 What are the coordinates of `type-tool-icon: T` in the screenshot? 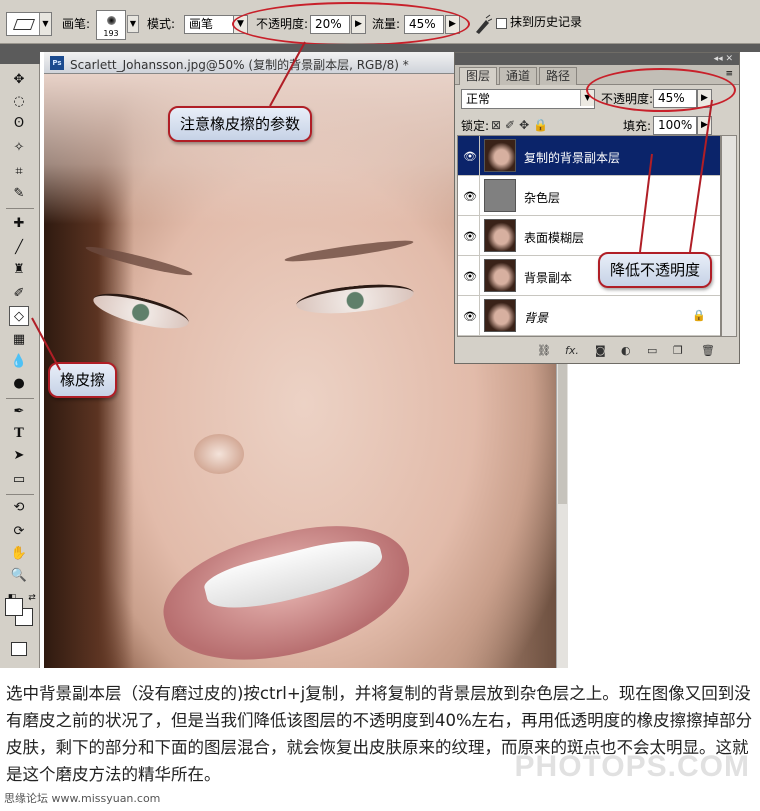 It's located at (19, 434).